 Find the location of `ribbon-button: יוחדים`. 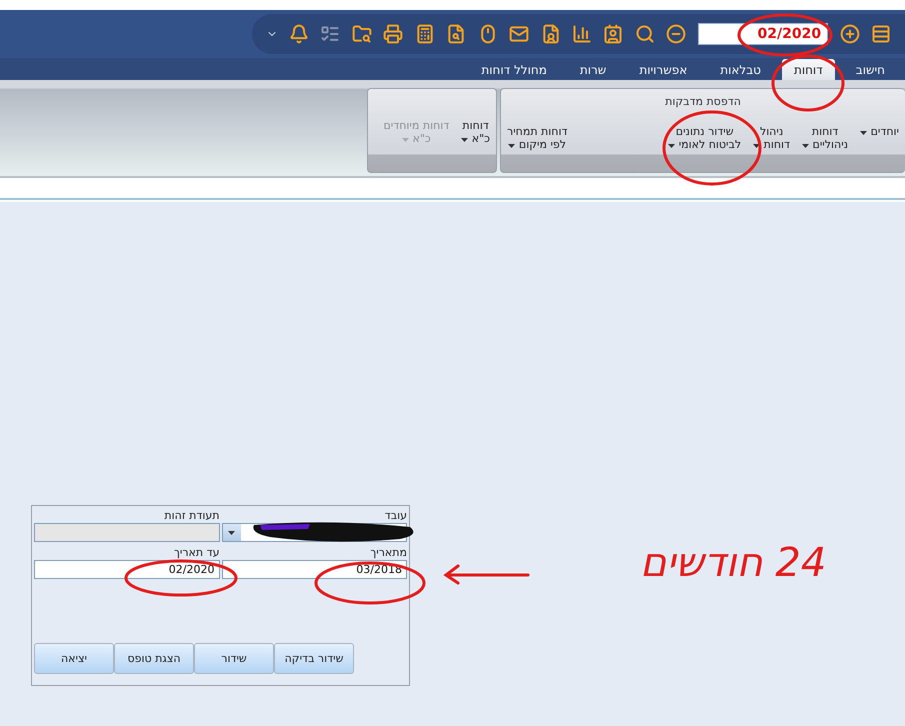

ribbon-button: יוחדים is located at coordinates (879, 138).